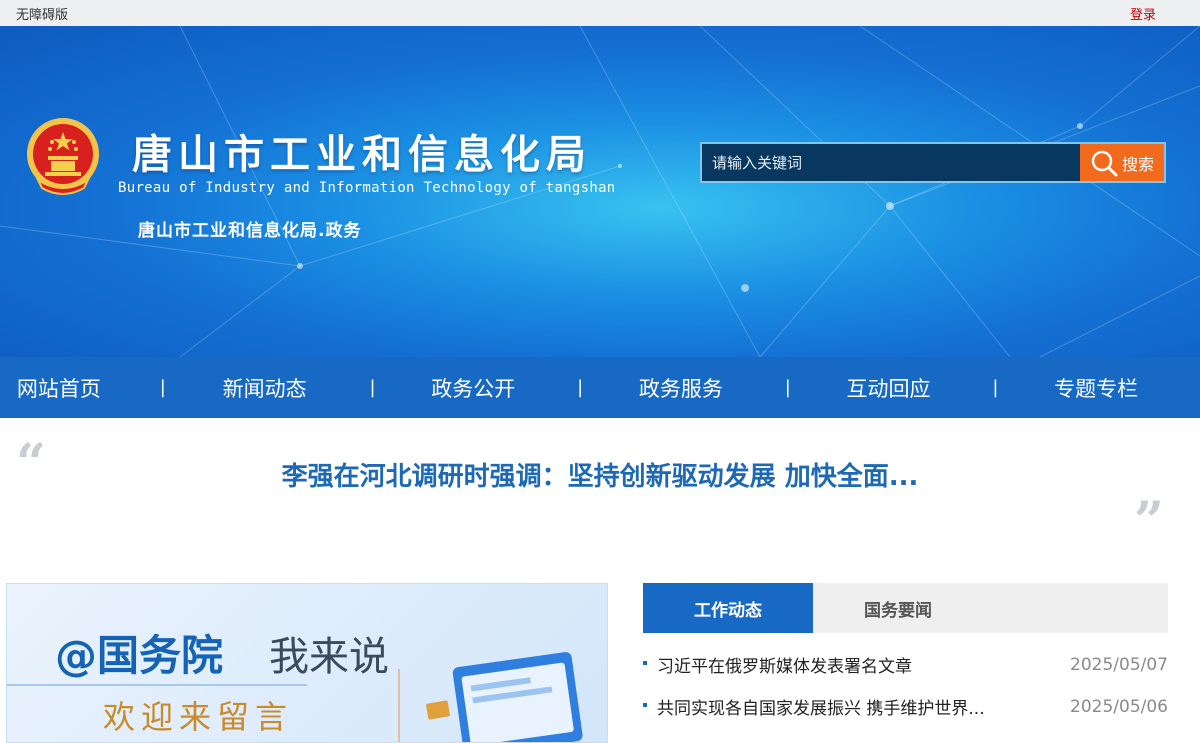 The height and width of the screenshot is (743, 1200). Describe the element at coordinates (265, 388) in the screenshot. I see `nav-item-news: 新闻动态` at that location.